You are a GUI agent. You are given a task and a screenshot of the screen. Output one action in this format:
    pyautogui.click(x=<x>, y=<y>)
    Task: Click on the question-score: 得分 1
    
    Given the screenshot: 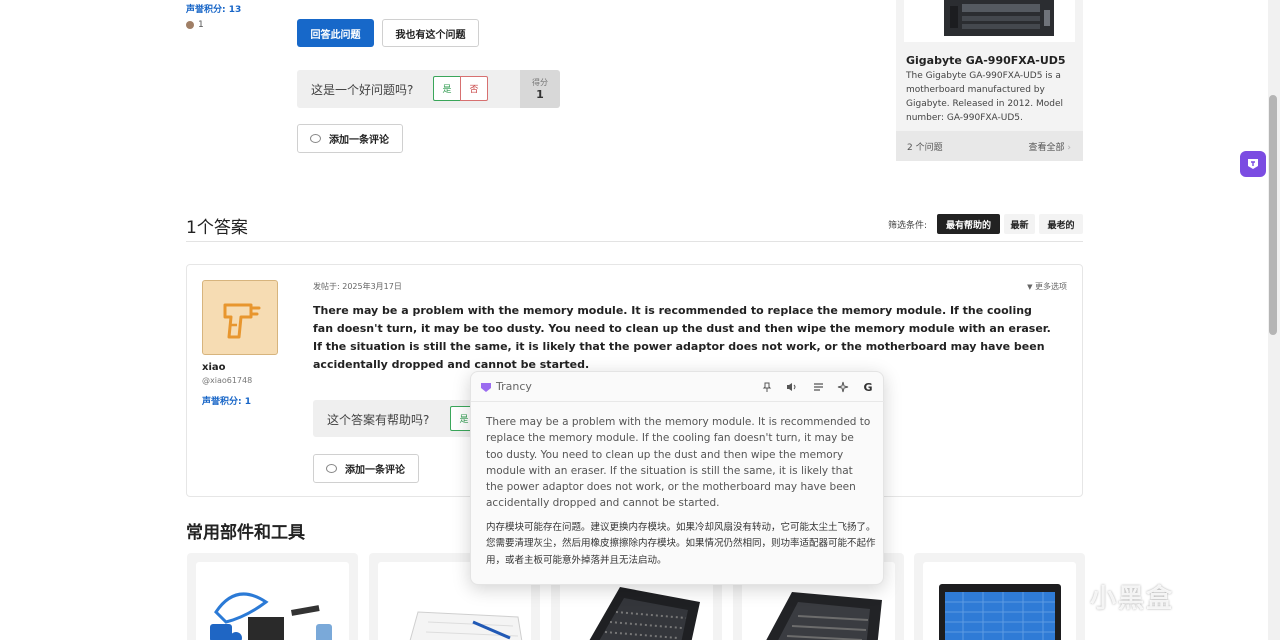 What is the action you would take?
    pyautogui.click(x=540, y=89)
    